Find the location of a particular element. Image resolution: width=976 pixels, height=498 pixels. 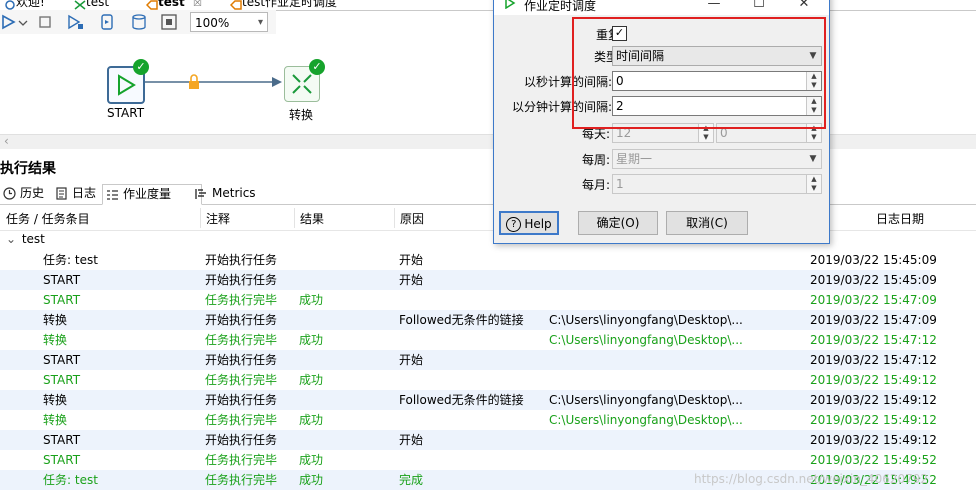

zoom-value: 100% is located at coordinates (212, 23).